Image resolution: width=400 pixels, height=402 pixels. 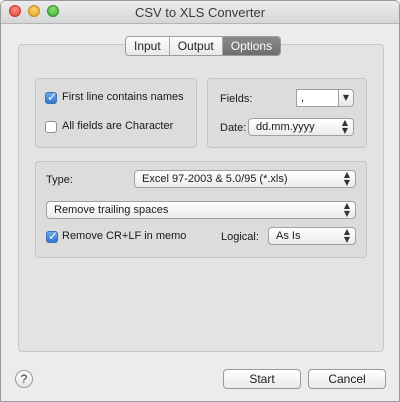 What do you see at coordinates (347, 379) in the screenshot?
I see `cancel-button: Cancel` at bounding box center [347, 379].